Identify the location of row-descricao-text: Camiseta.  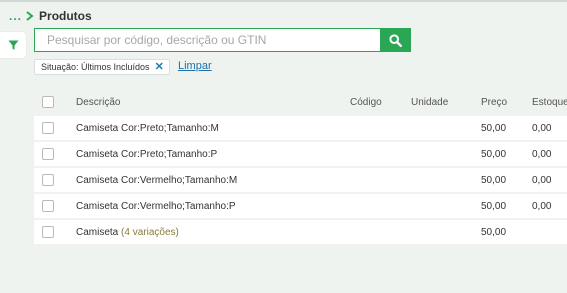
(97, 232).